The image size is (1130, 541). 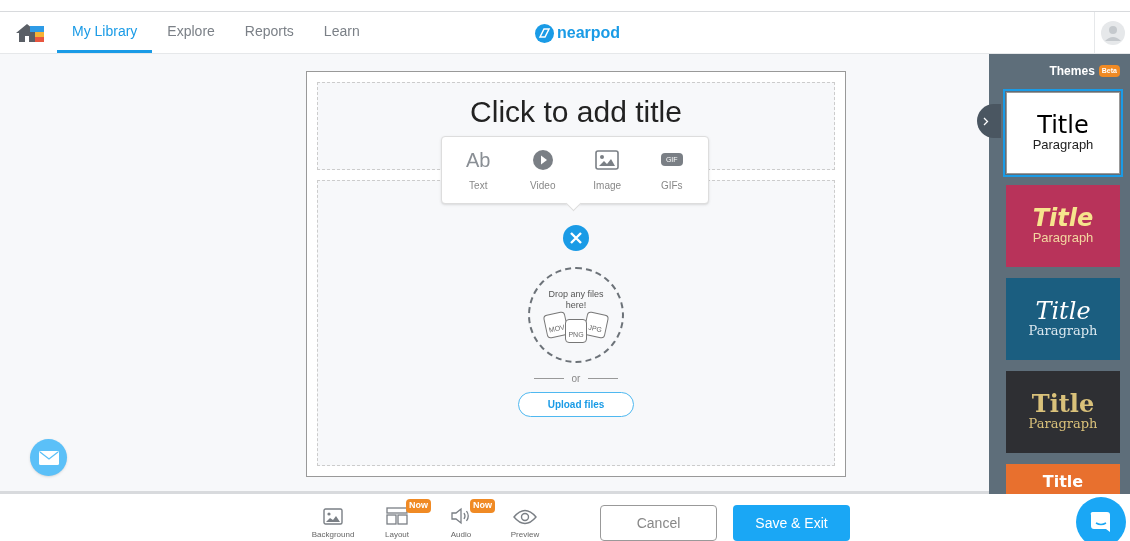 I want to click on home-icon, so click(x=30, y=33).